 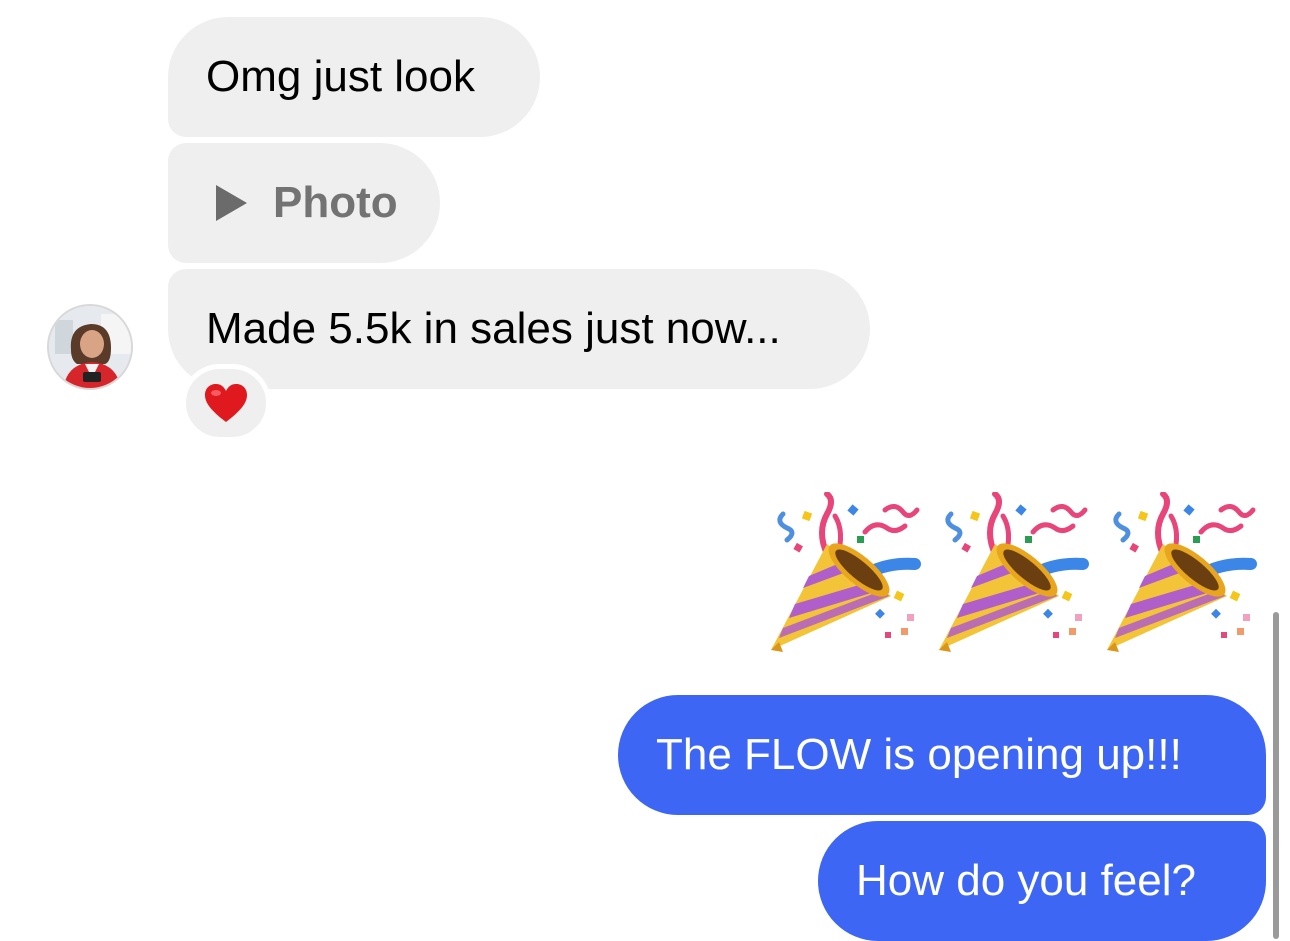 I want to click on message-text: How do you feel?, so click(x=1026, y=880).